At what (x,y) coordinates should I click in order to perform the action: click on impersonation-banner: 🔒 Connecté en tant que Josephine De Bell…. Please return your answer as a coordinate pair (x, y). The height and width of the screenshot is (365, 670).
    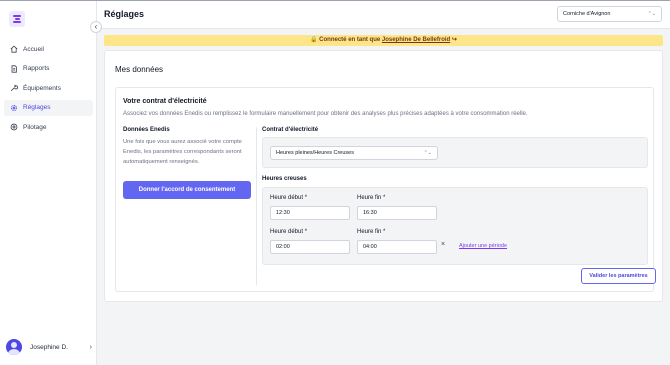
    Looking at the image, I should click on (383, 40).